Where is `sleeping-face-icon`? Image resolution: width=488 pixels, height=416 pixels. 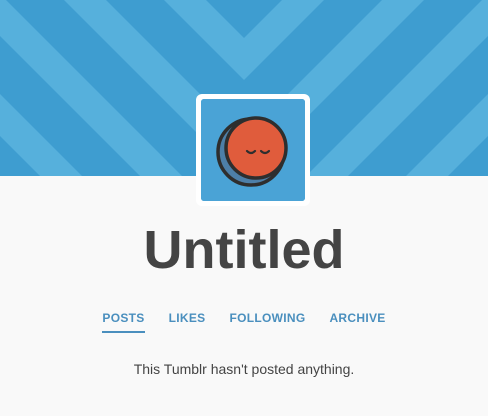
sleeping-face-icon is located at coordinates (253, 150).